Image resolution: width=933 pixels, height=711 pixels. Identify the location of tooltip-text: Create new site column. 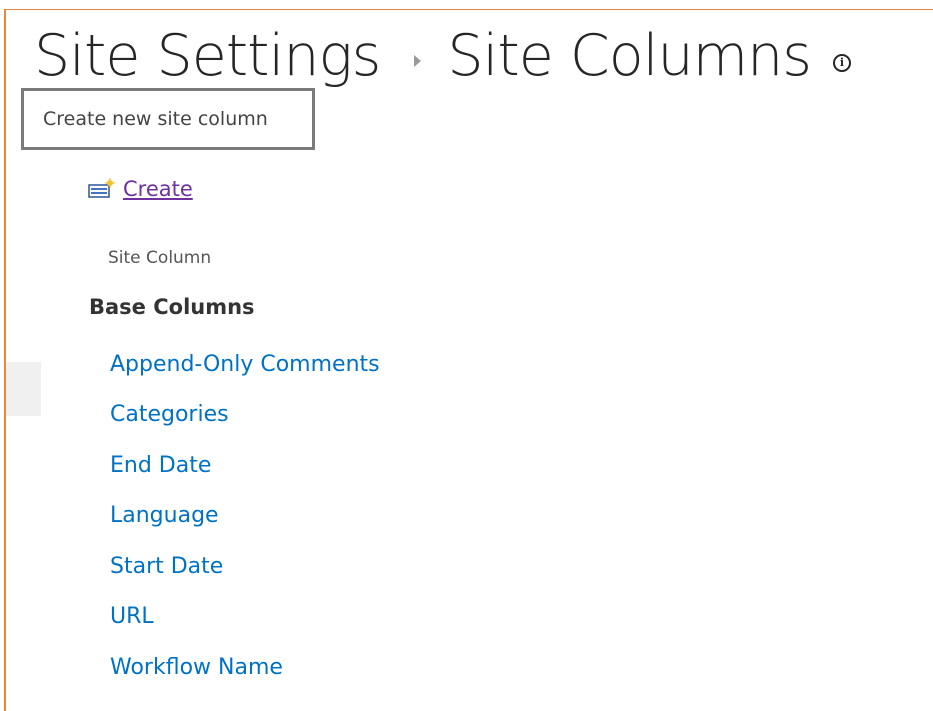
(155, 119).